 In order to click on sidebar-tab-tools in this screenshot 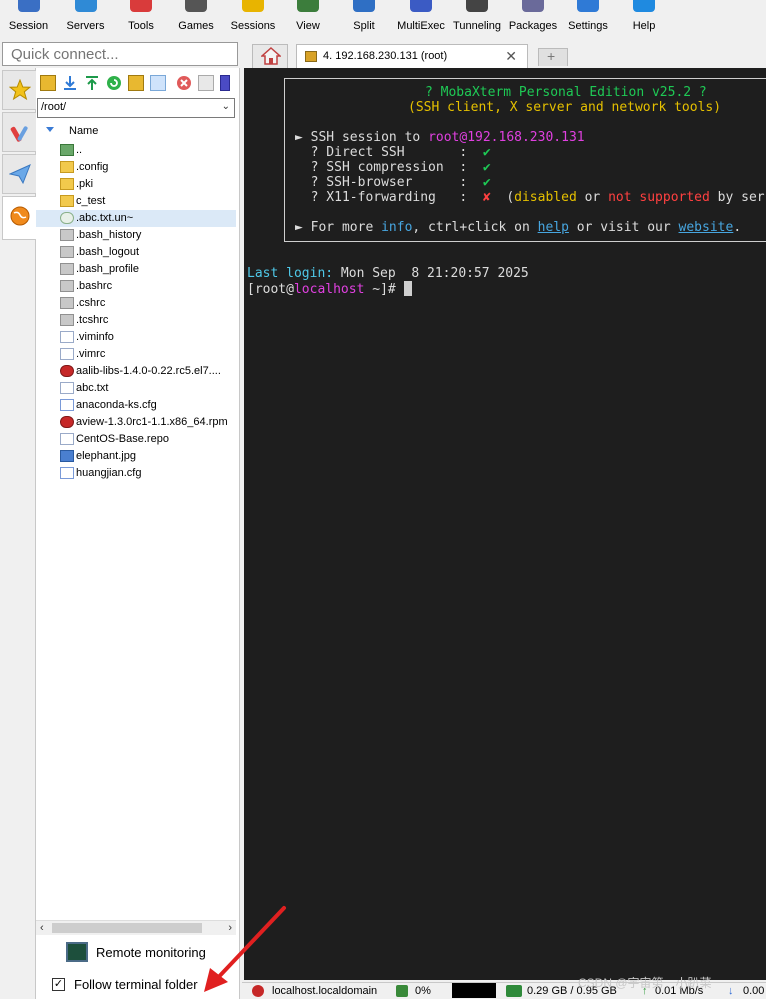, I will do `click(19, 132)`.